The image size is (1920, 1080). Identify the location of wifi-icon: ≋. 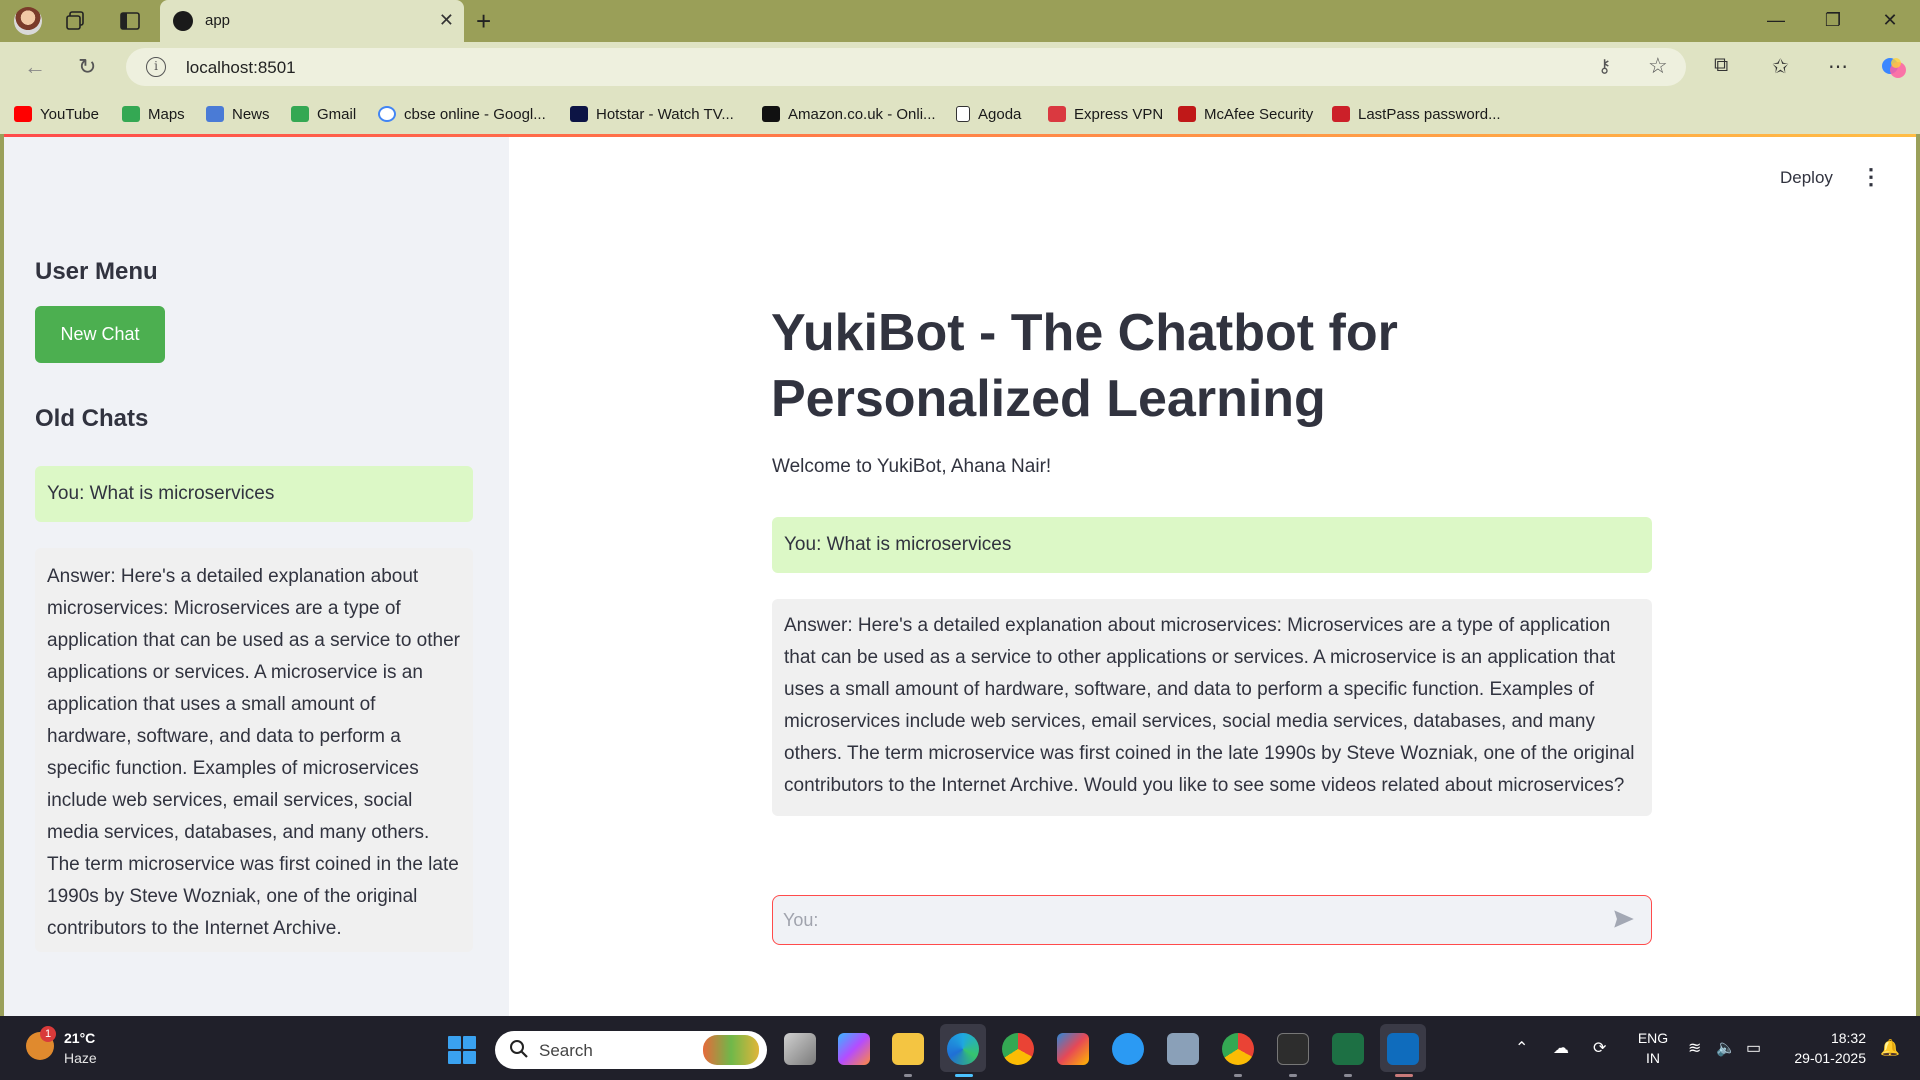
(1694, 1048).